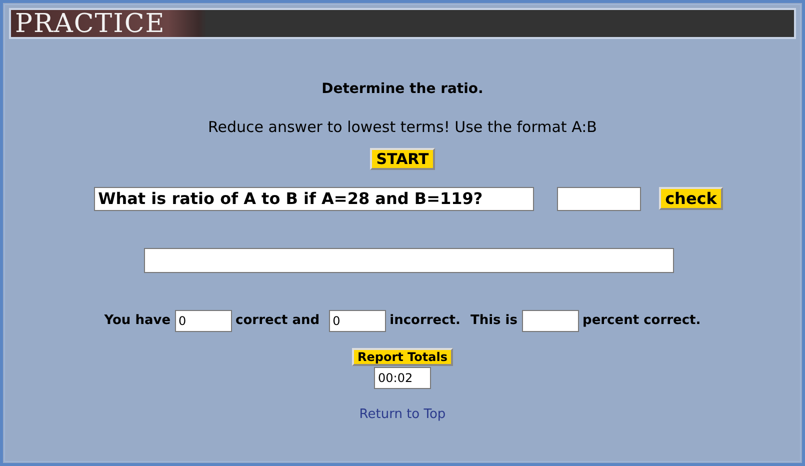 This screenshot has height=466, width=805. What do you see at coordinates (314, 198) in the screenshot?
I see `question-field: What is ratio of A to B if A=28 and B=119?` at bounding box center [314, 198].